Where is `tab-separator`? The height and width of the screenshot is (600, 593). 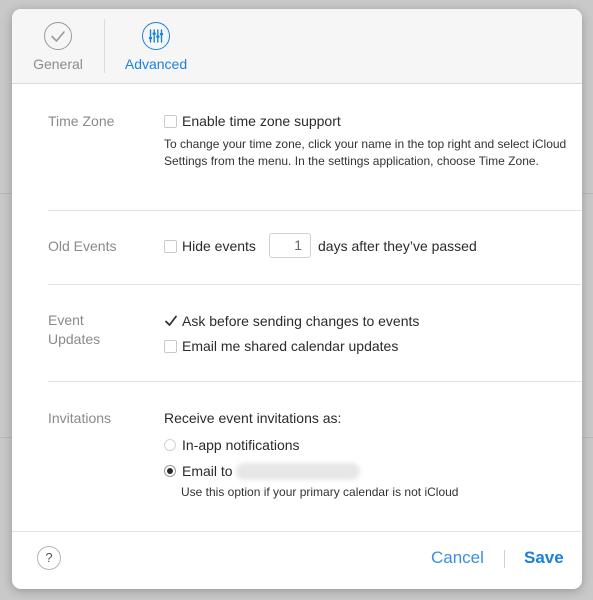
tab-separator is located at coordinates (104, 46).